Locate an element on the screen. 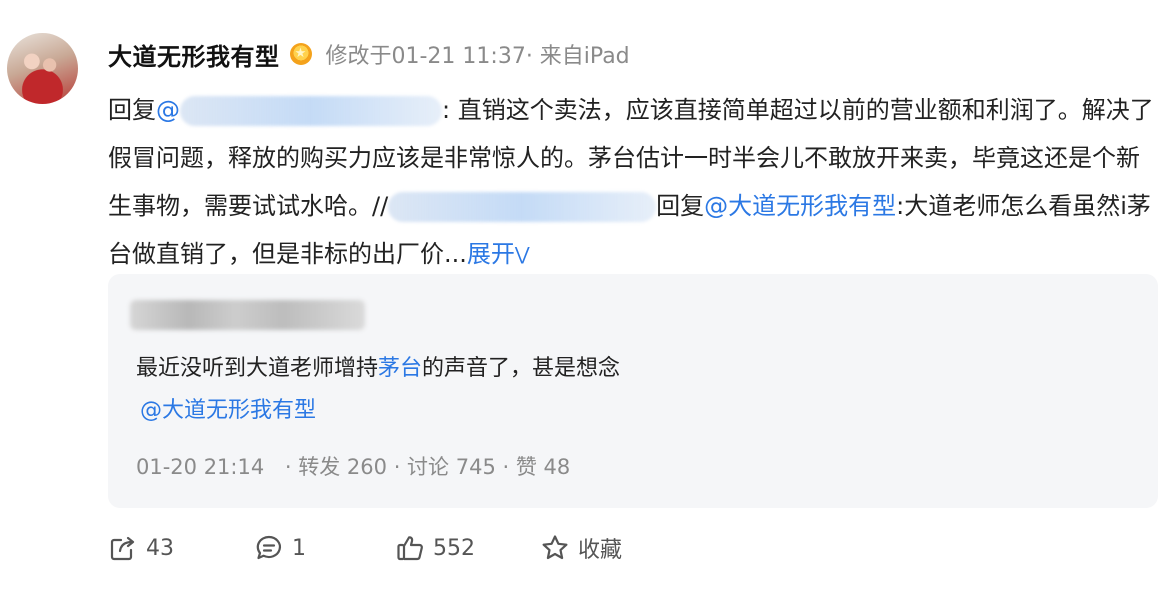  mention-link-redacted: @ is located at coordinates (299, 111).